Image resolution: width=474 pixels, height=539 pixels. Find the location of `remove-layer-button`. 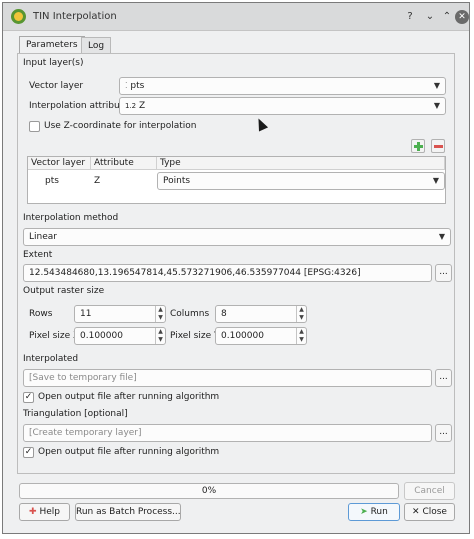

remove-layer-button is located at coordinates (438, 146).